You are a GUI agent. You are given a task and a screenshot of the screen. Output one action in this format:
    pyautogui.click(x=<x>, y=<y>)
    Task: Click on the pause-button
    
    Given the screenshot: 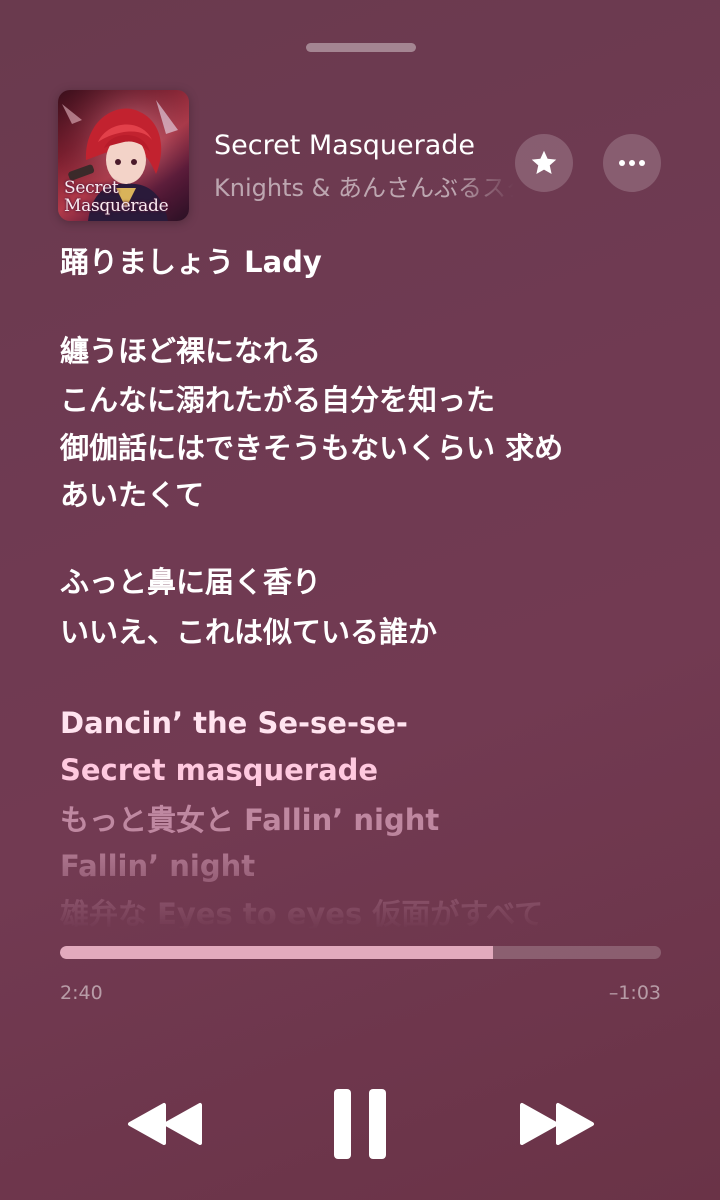 What is the action you would take?
    pyautogui.click(x=360, y=1124)
    